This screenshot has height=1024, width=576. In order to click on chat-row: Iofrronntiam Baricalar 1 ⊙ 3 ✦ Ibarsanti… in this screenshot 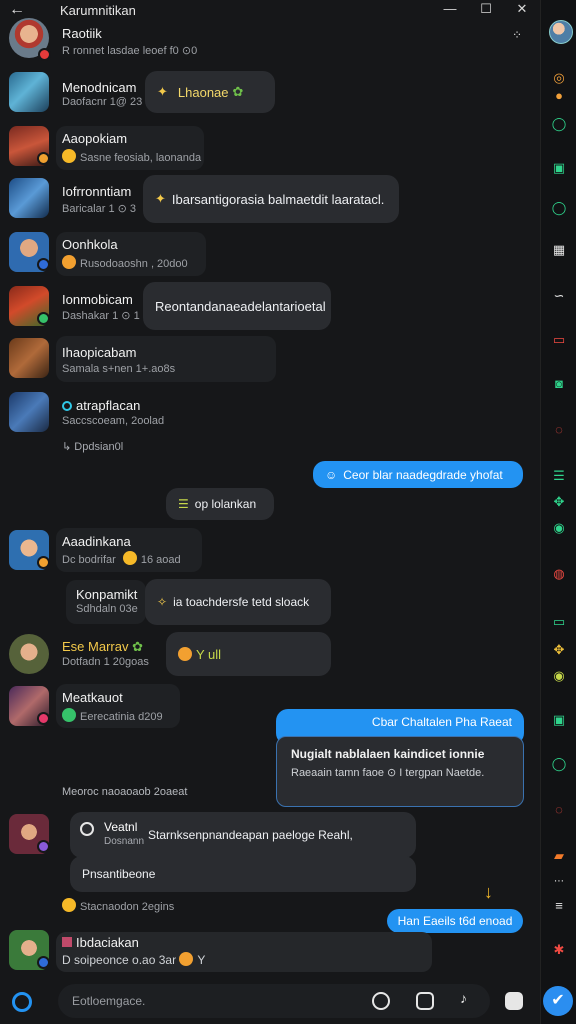, I will do `click(270, 200)`.